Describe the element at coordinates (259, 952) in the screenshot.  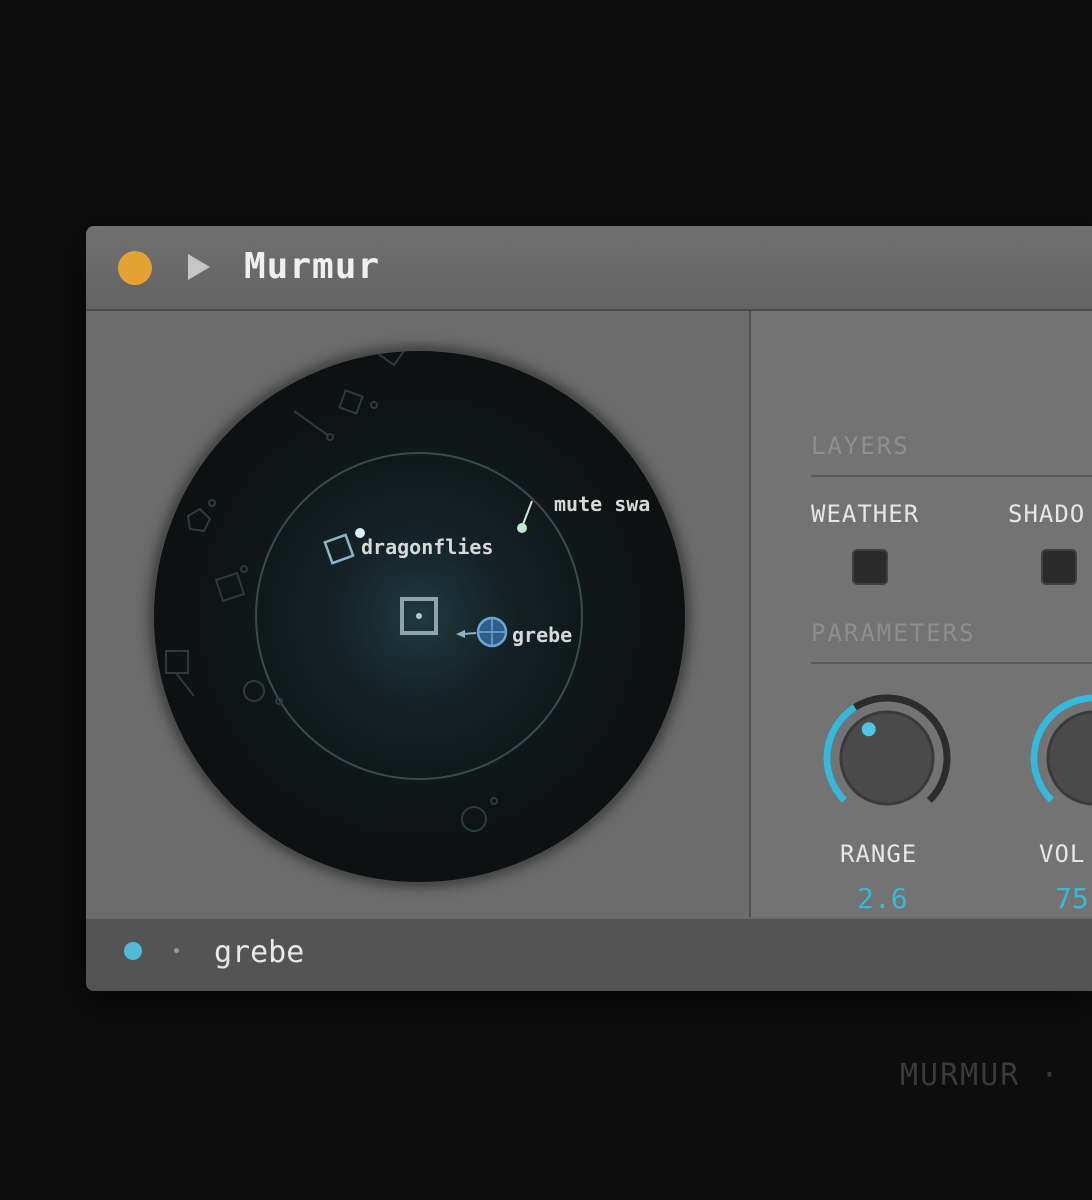
I see `selected-source-name: grebe` at that location.